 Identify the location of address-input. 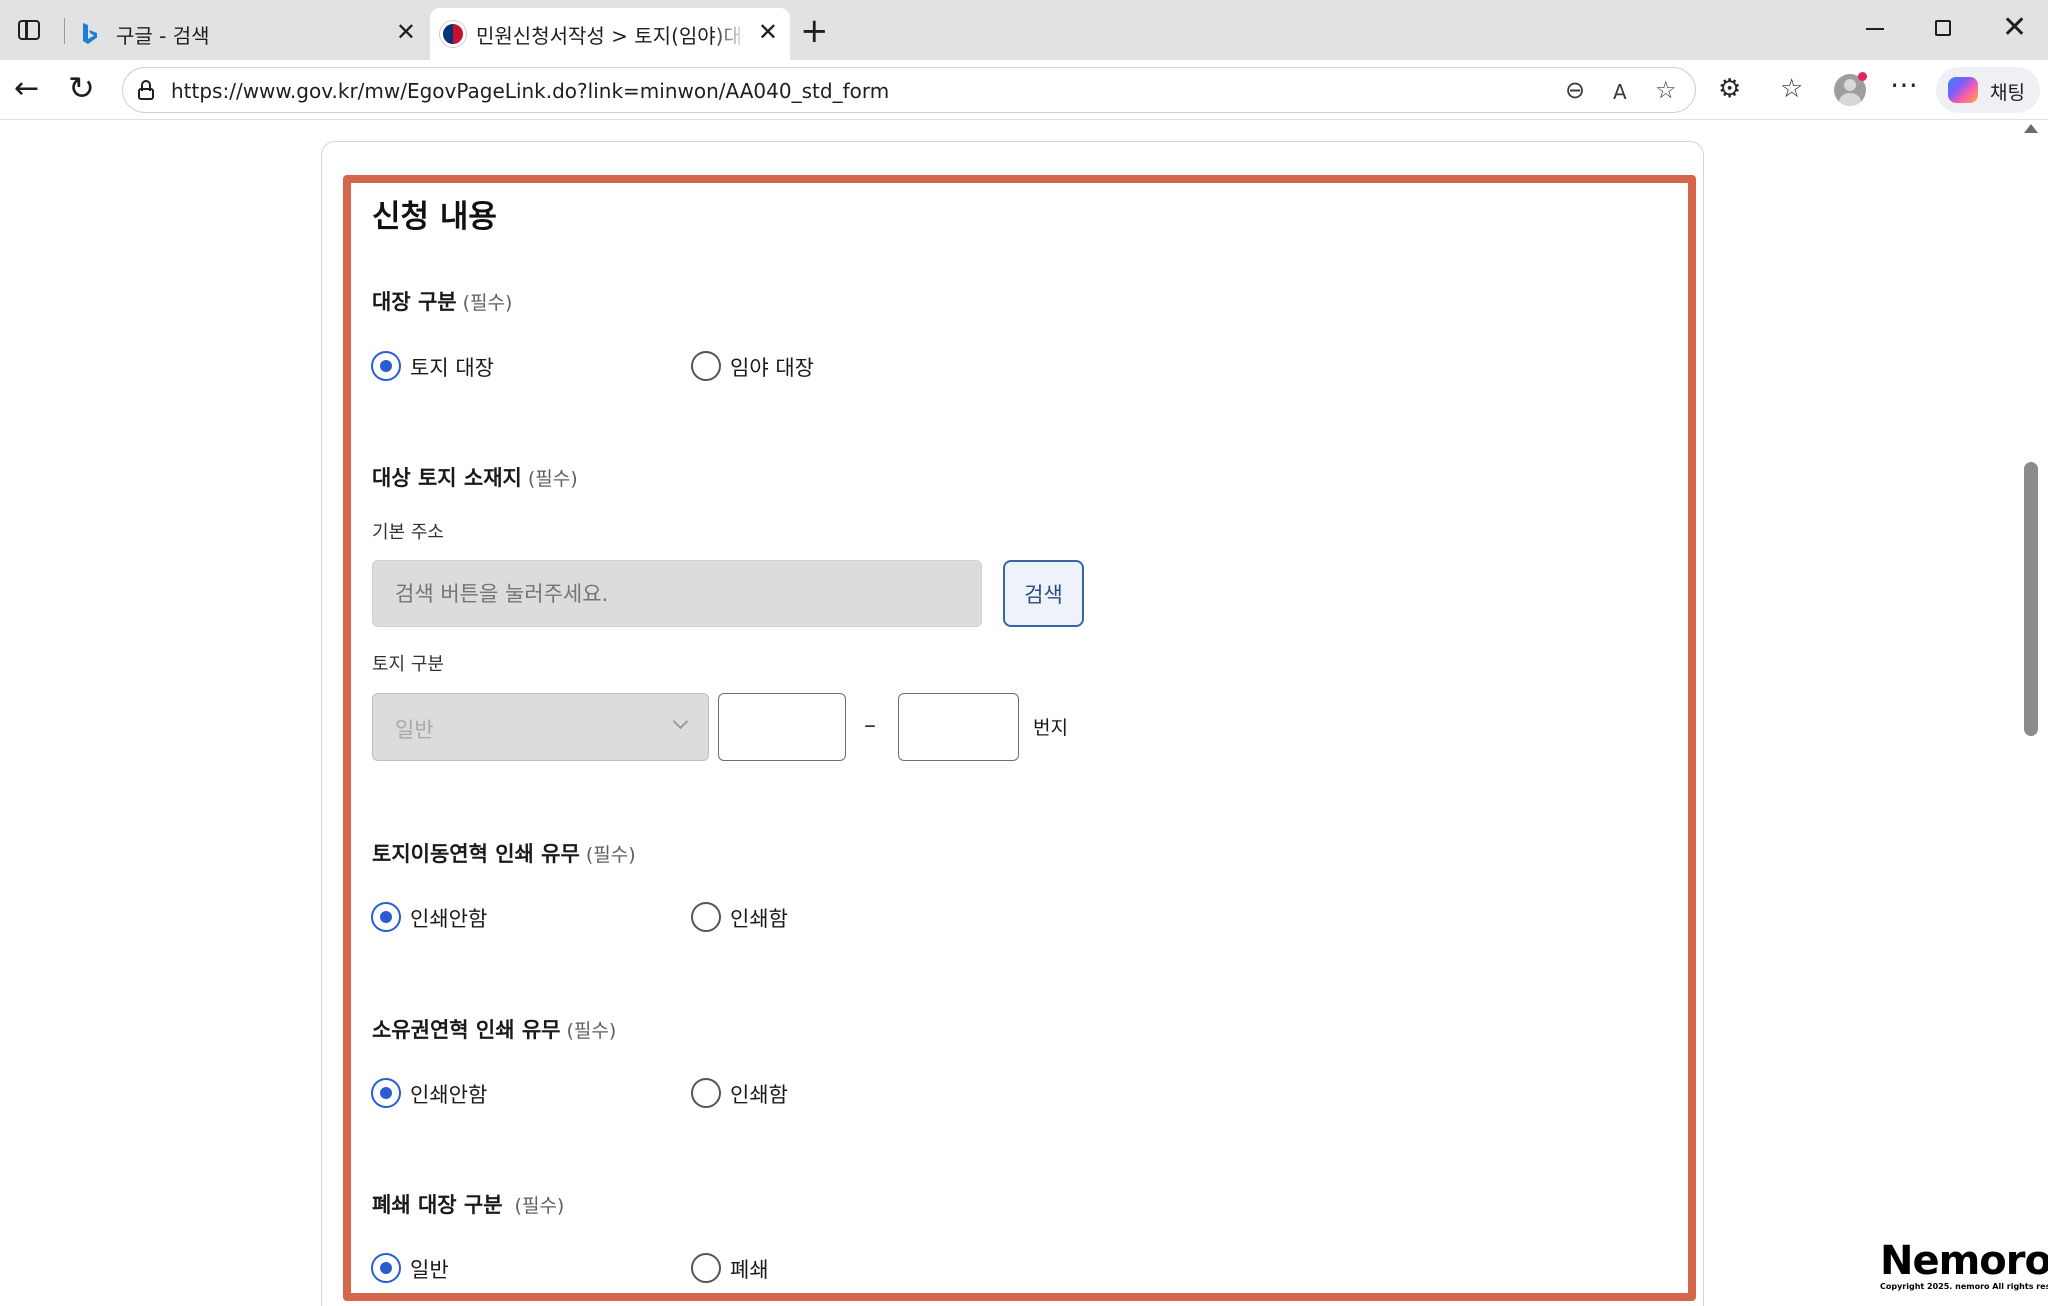
(677, 593).